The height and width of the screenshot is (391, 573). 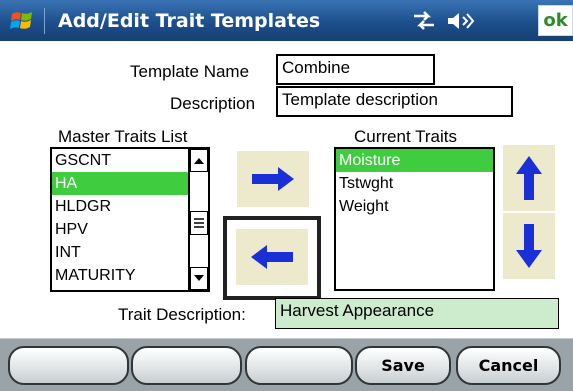 I want to click on list-item: HPV, so click(x=130, y=229).